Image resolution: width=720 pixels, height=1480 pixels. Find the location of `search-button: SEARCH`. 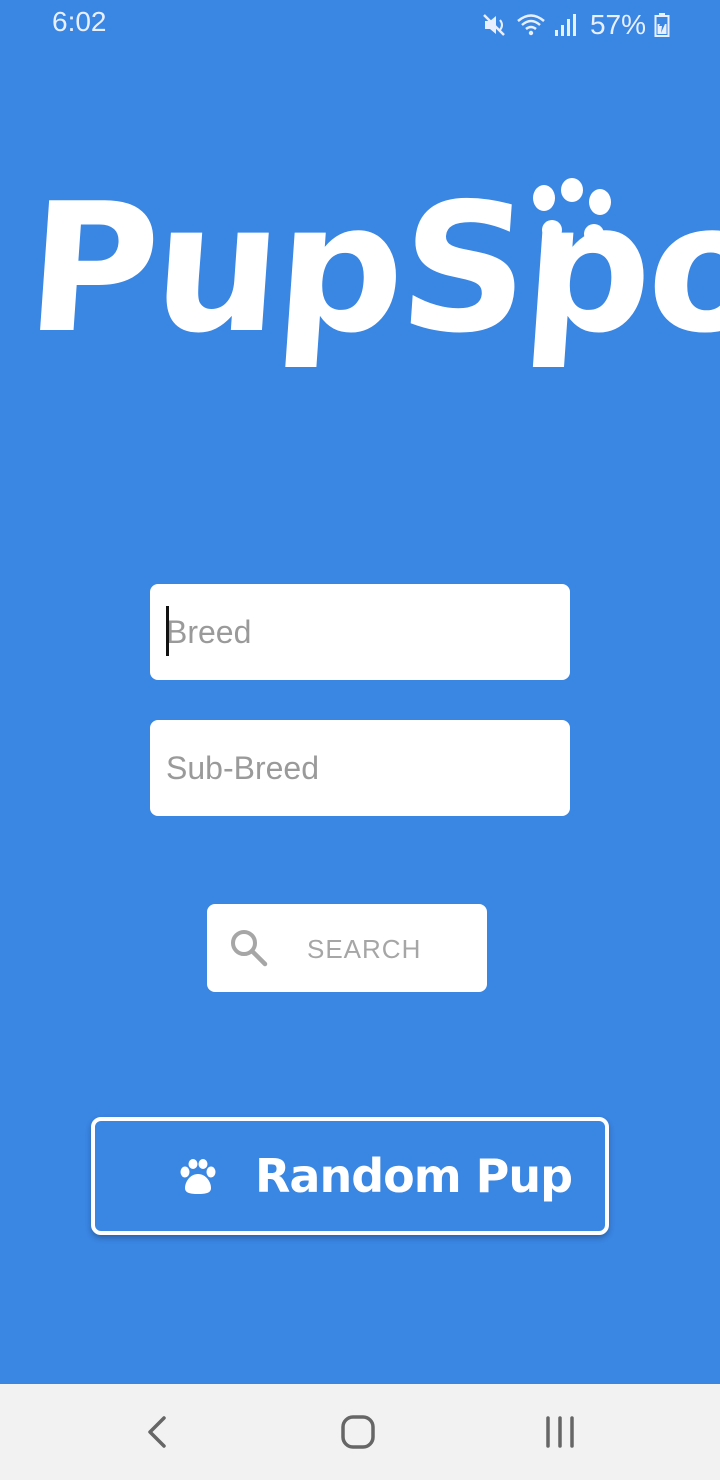

search-button: SEARCH is located at coordinates (347, 948).